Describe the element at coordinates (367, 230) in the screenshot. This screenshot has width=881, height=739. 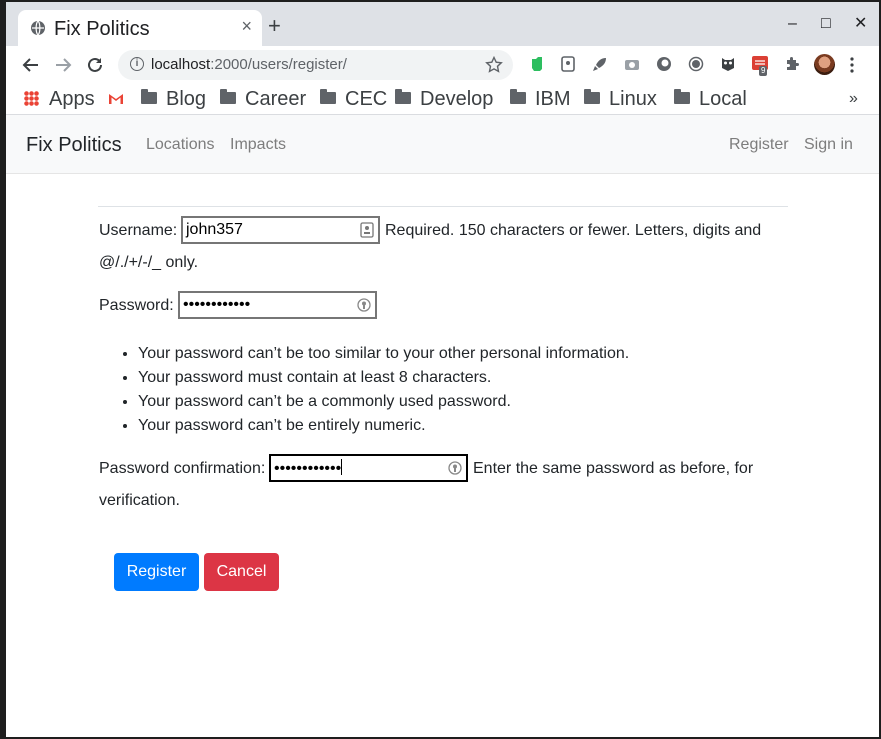
I see `contact-card-icon` at that location.